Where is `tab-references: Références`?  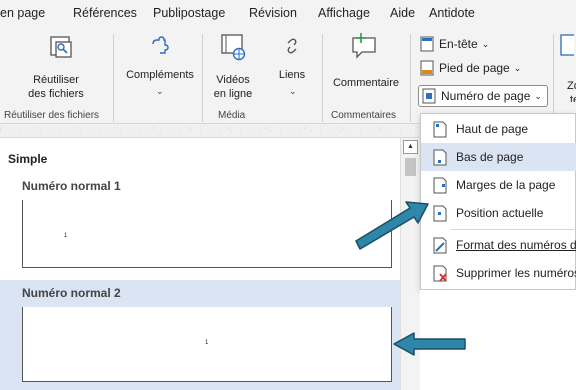 tab-references: Références is located at coordinates (105, 13).